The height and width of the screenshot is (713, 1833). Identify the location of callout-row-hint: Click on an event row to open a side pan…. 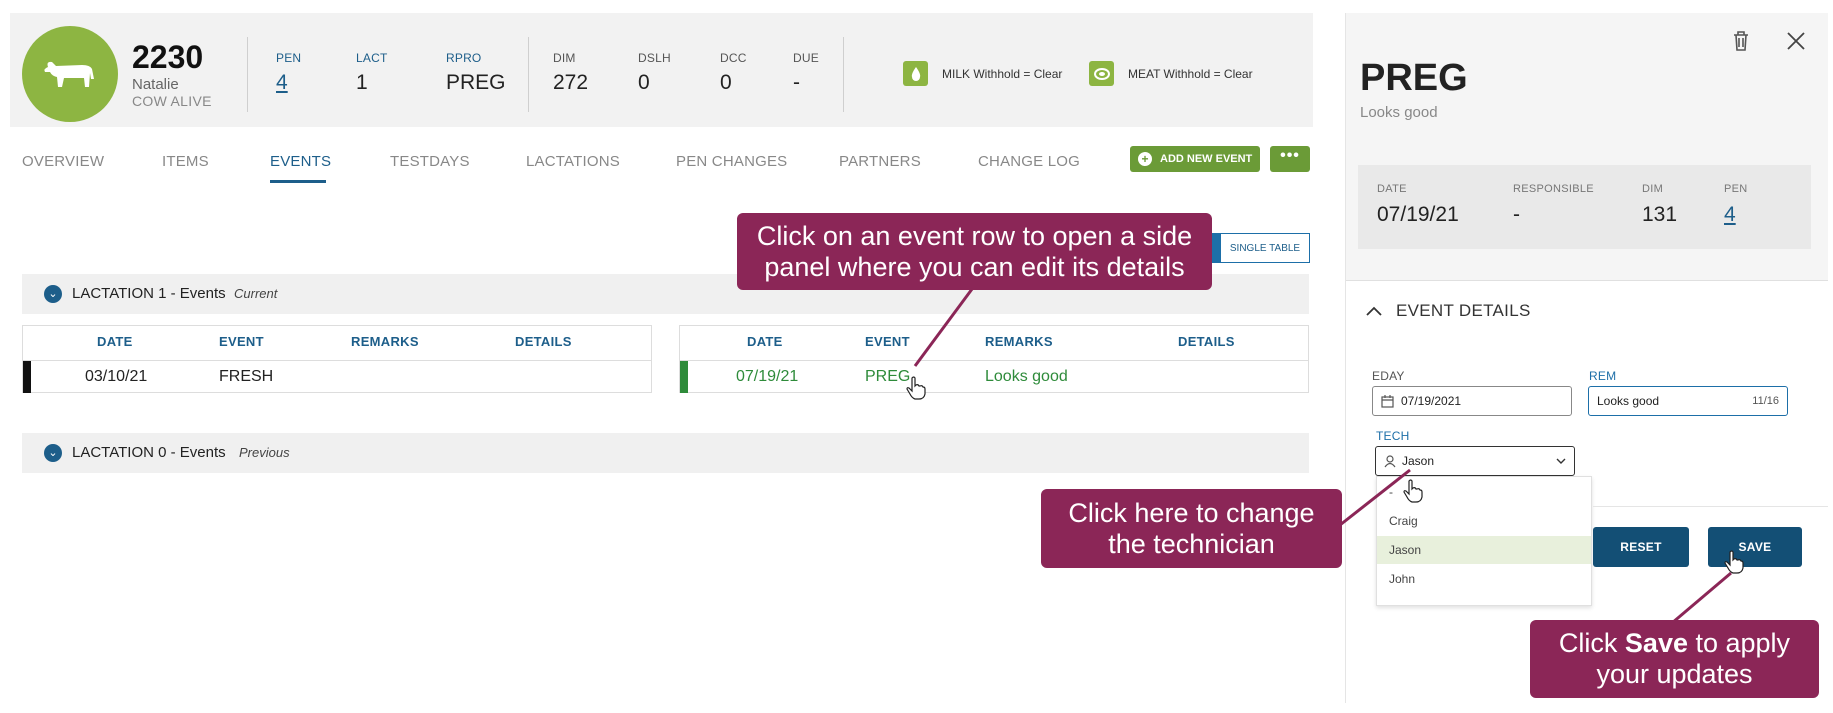
(974, 251).